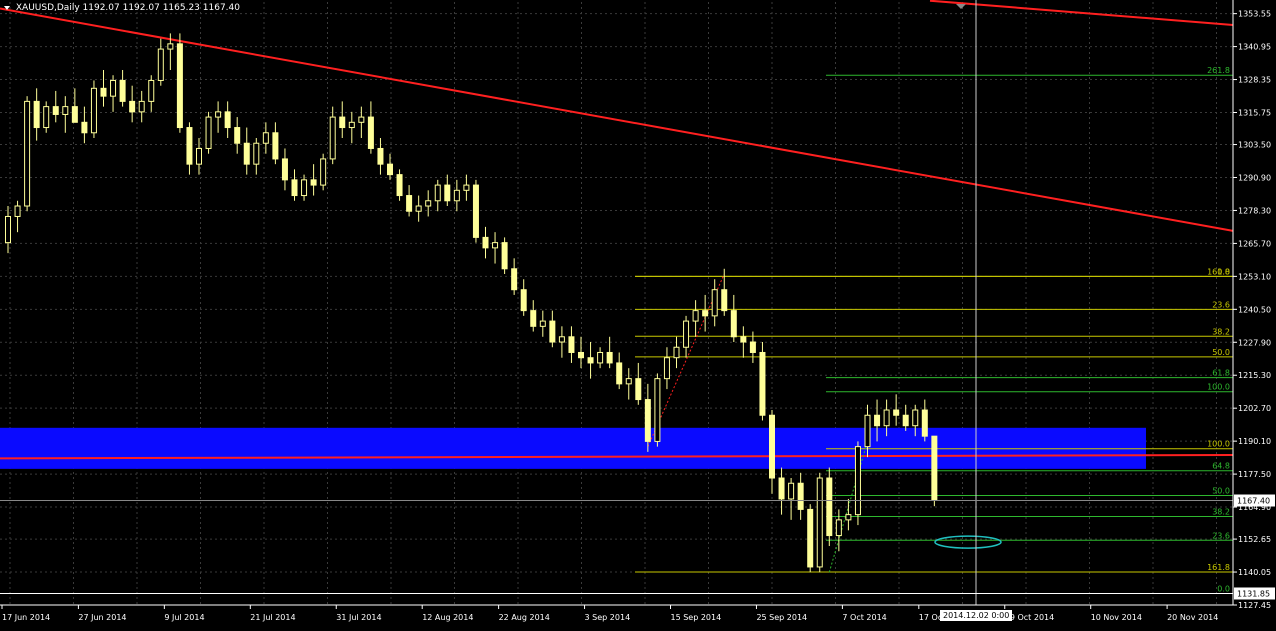 This screenshot has width=1276, height=631. I want to click on time-tick-label: 20 Nov 2014, so click(1192, 617).